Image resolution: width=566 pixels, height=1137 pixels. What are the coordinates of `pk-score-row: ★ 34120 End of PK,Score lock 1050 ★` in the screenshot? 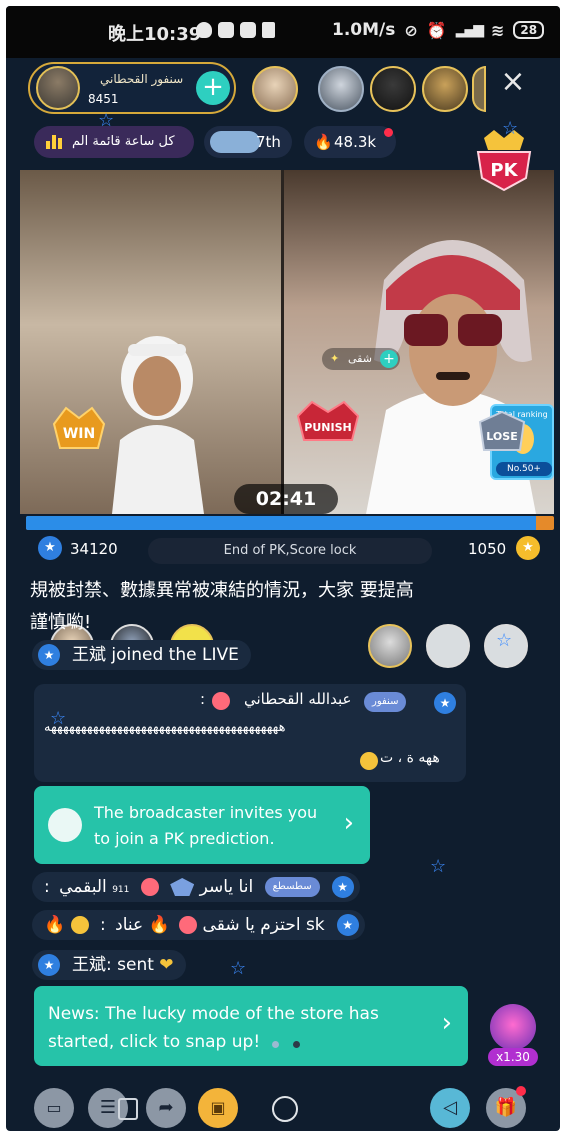 It's located at (290, 551).